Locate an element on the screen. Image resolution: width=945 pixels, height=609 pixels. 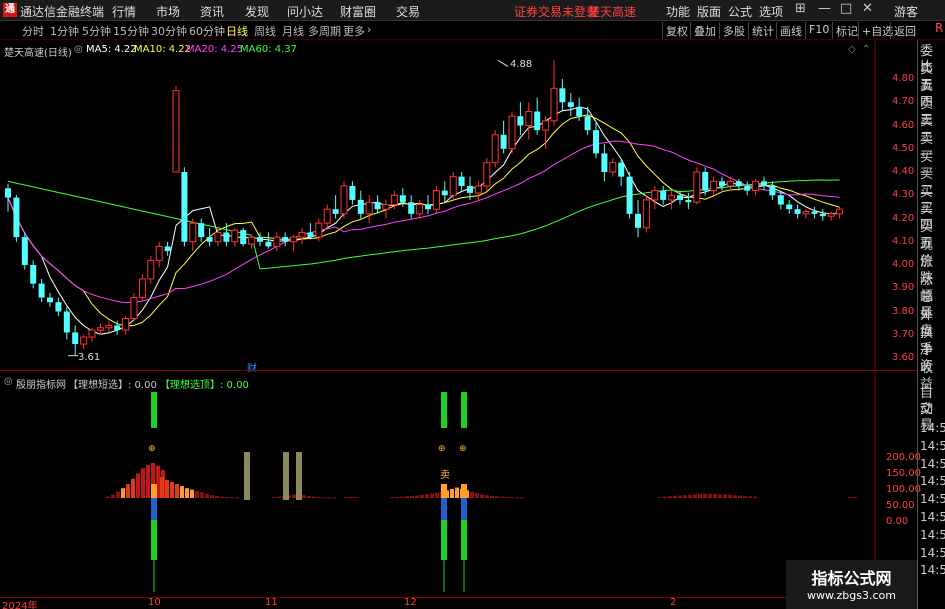
grid-icon: ⊞ is located at coordinates (800, 8).